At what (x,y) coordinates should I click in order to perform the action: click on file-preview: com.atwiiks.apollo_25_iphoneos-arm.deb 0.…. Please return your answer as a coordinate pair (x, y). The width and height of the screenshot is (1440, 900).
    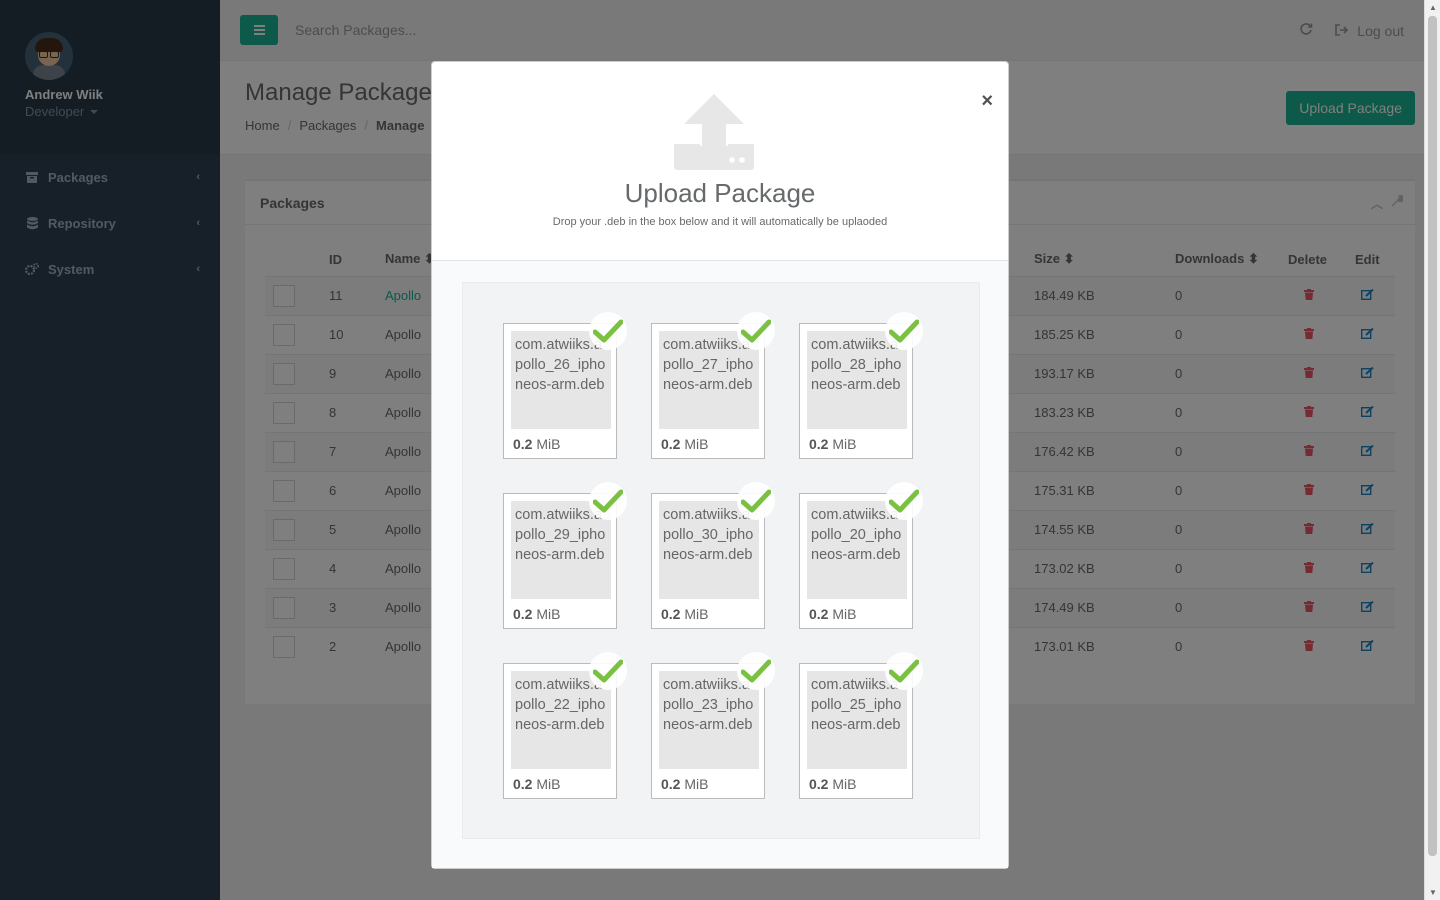
    Looking at the image, I should click on (861, 725).